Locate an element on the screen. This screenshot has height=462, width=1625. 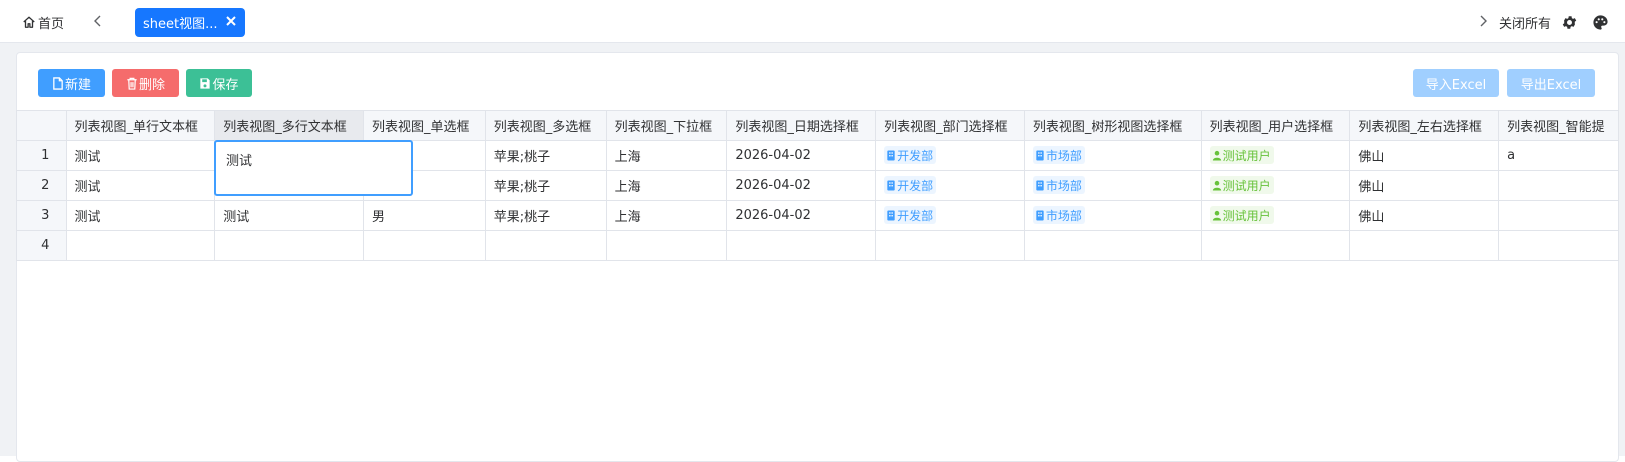
gear-icon is located at coordinates (1569, 22).